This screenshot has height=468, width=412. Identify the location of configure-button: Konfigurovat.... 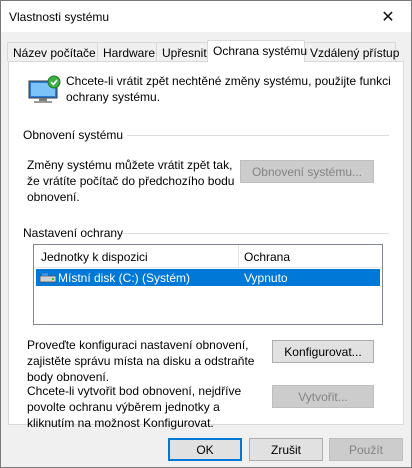
(323, 351).